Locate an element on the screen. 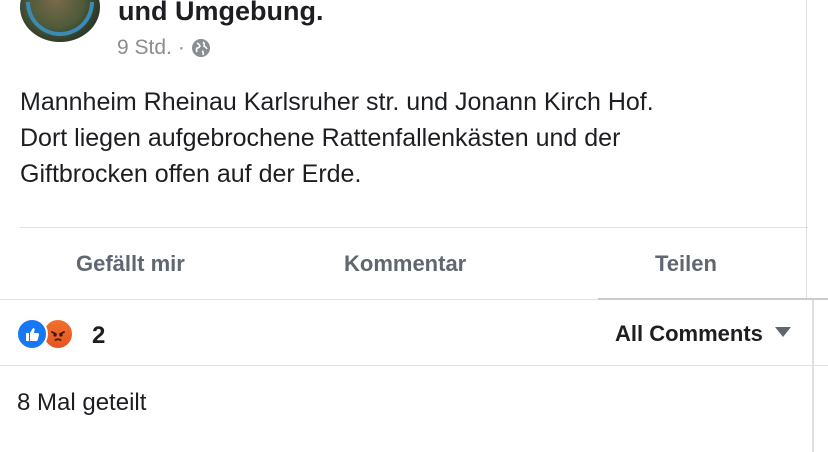 The height and width of the screenshot is (452, 828). post-text-line: Giftbrocken offen auf der Erde. is located at coordinates (191, 174).